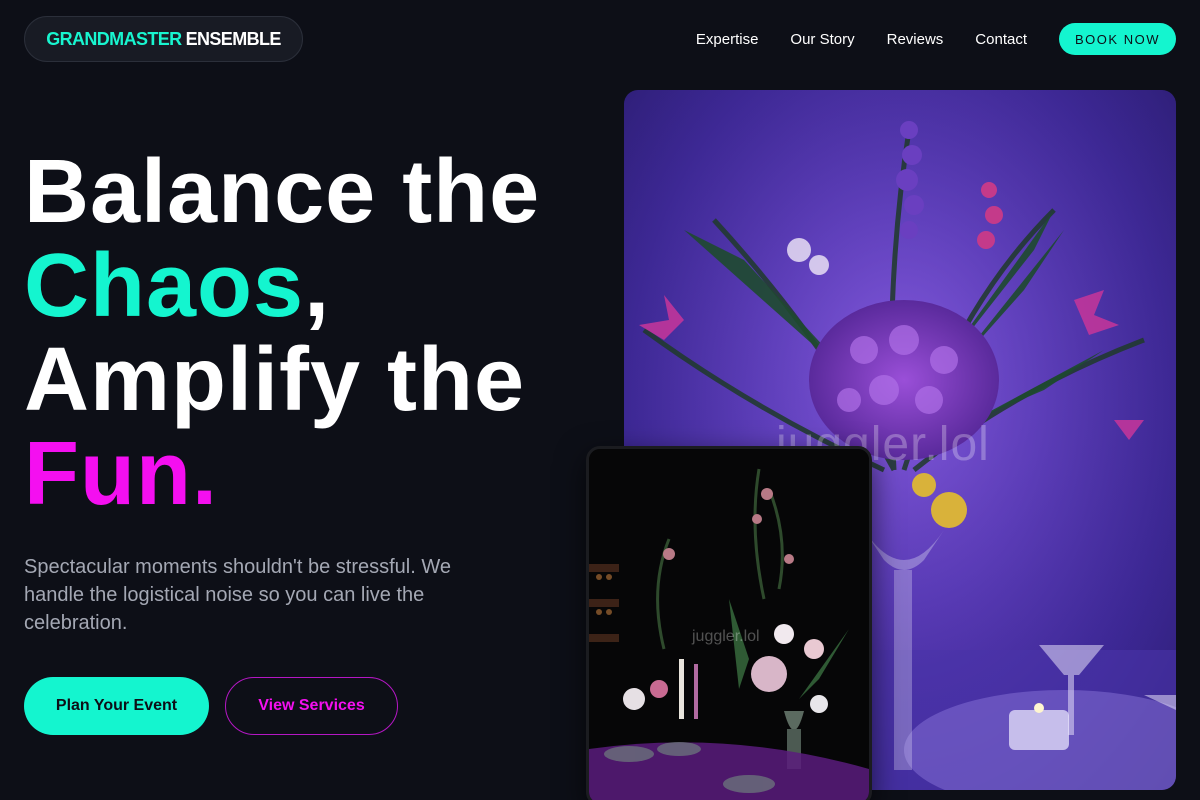 This screenshot has height=800, width=1200. I want to click on headline-fun: Fun, so click(108, 474).